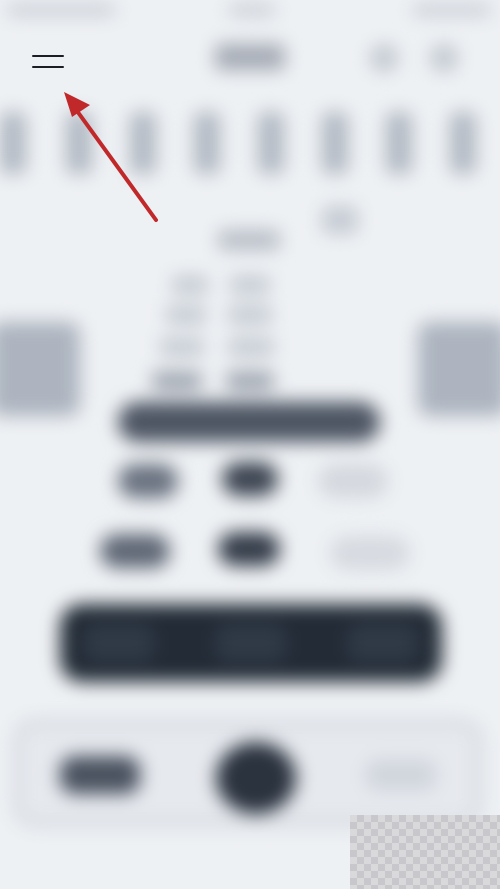  Describe the element at coordinates (250, 147) in the screenshot. I see `weekday-row` at that location.